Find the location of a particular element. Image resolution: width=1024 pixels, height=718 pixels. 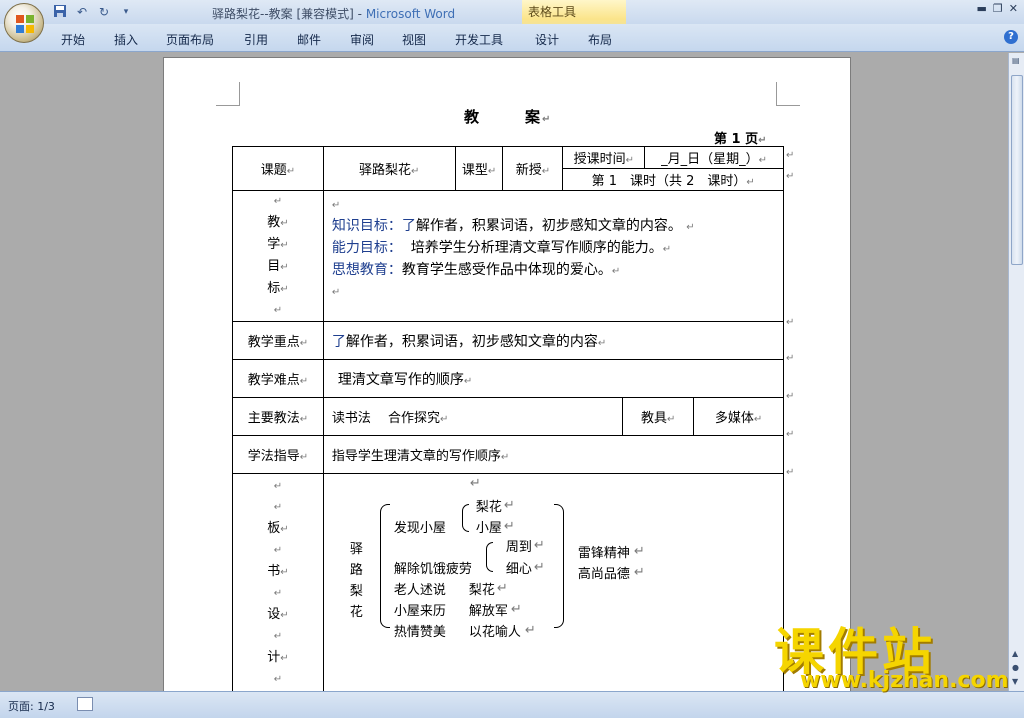

key-point-label-cell: 教学重点↵ is located at coordinates (278, 340).